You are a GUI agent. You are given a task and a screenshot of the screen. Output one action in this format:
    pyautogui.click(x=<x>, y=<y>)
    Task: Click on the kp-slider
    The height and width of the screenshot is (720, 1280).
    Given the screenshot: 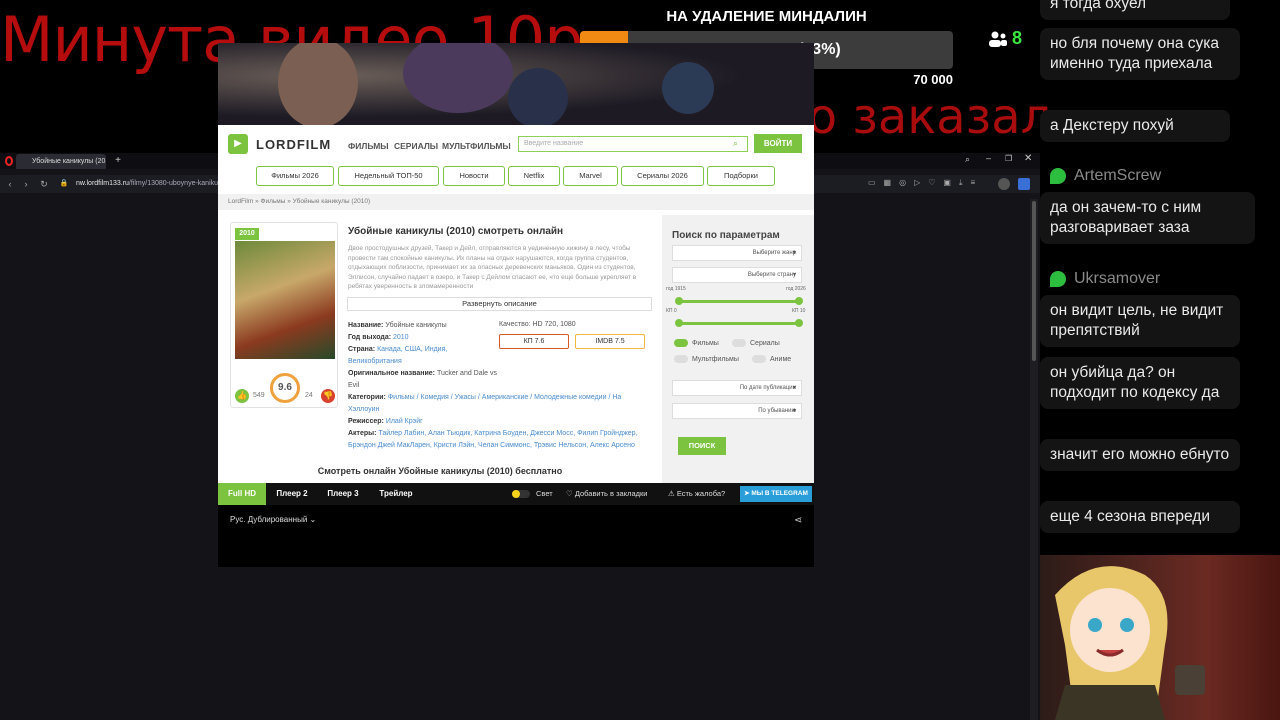 What is the action you would take?
    pyautogui.click(x=739, y=323)
    